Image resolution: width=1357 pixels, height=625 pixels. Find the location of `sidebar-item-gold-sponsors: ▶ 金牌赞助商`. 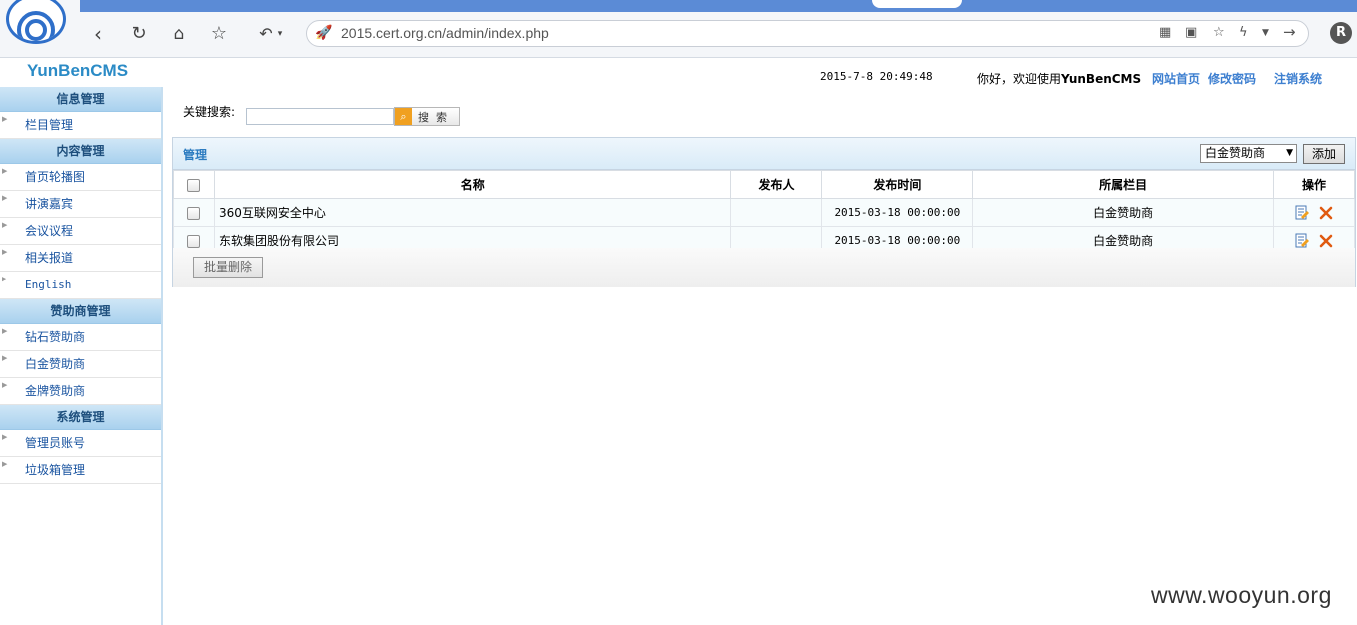

sidebar-item-gold-sponsors: ▶ 金牌赞助商 is located at coordinates (80, 391).